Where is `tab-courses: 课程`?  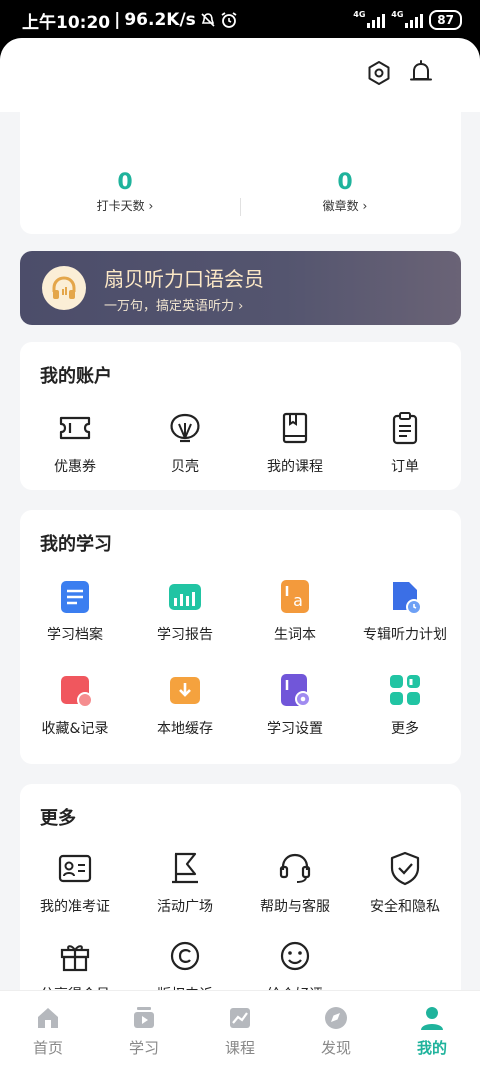 tab-courses: 课程 is located at coordinates (240, 1029).